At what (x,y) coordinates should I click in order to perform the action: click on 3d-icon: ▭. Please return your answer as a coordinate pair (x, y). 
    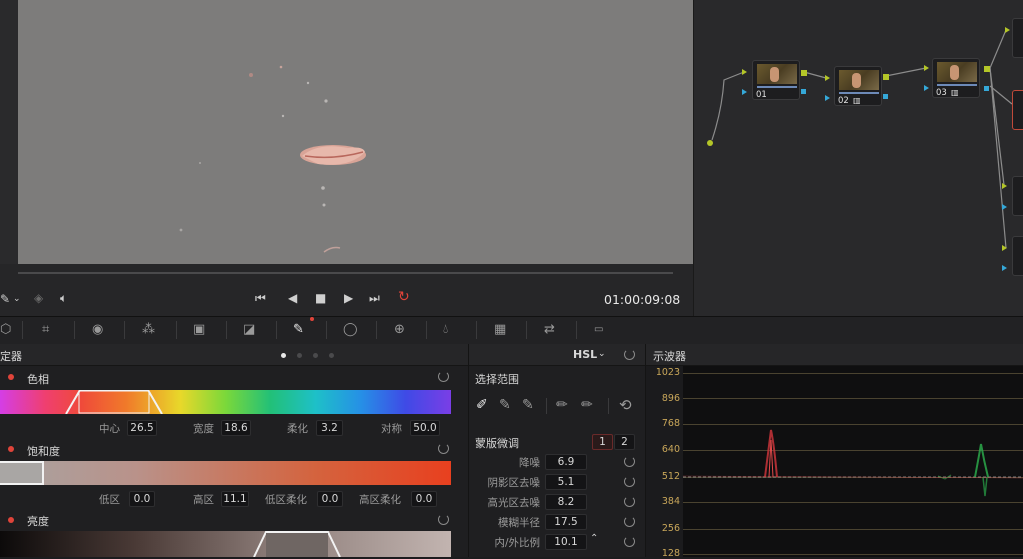
    Looking at the image, I should click on (598, 329).